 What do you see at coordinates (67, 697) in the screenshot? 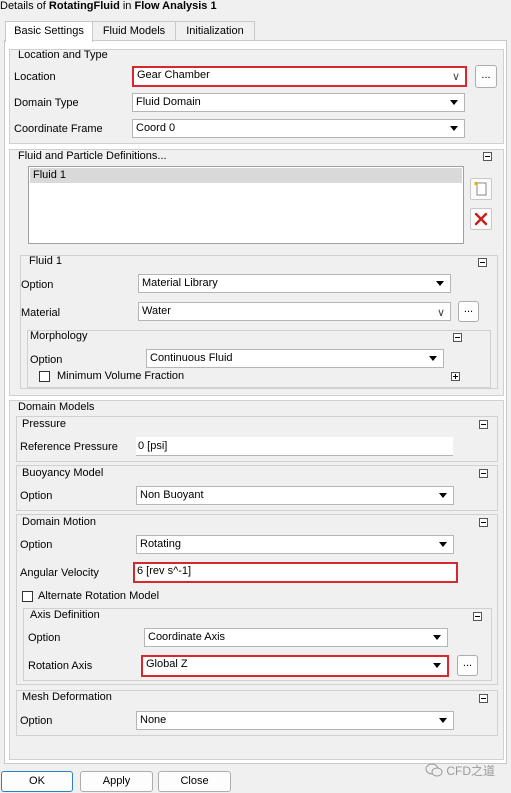
I see `mesh-deformation-title: Mesh Deformation` at bounding box center [67, 697].